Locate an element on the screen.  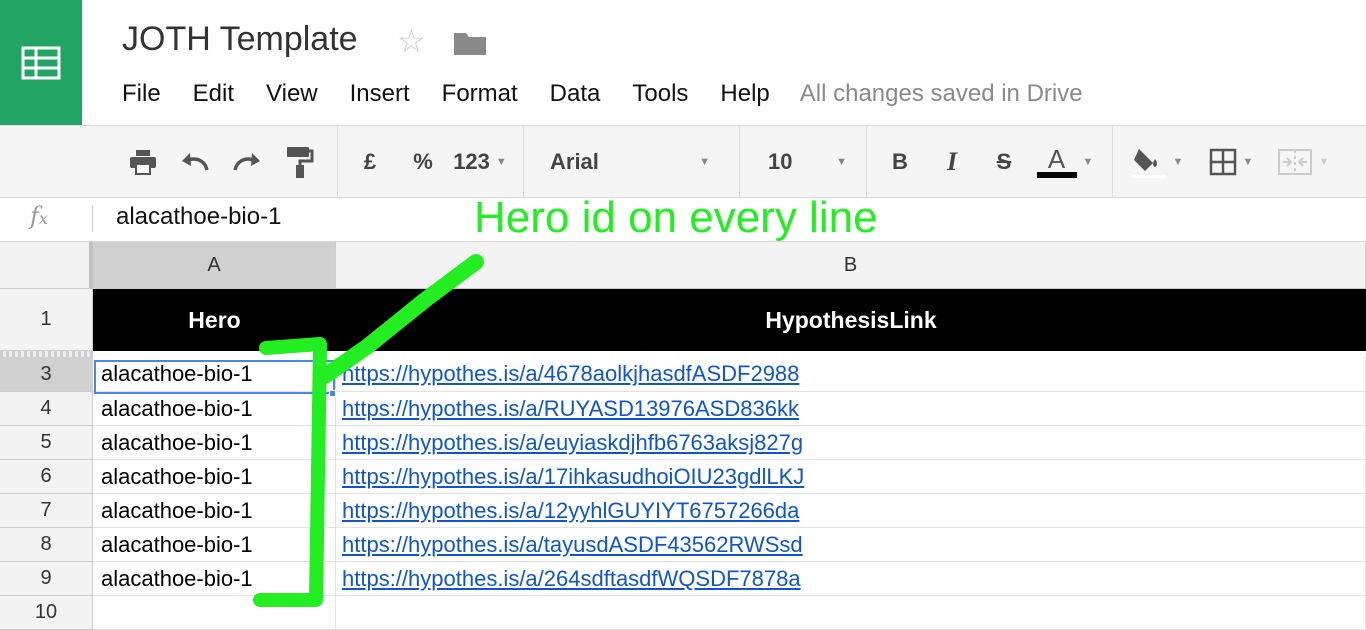
menu-edit: Edit is located at coordinates (213, 94).